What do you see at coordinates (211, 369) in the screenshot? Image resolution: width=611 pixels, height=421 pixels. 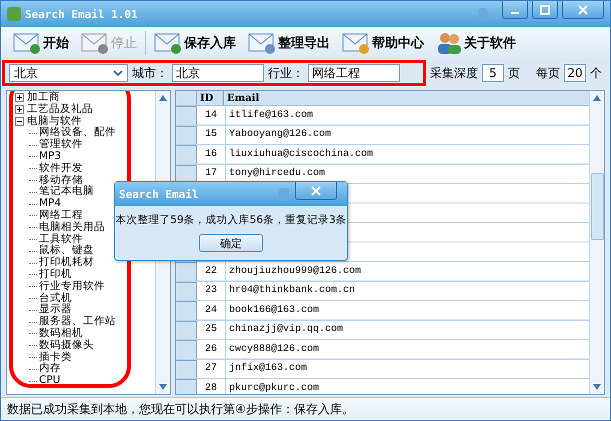 I see `table-cell: 27` at bounding box center [211, 369].